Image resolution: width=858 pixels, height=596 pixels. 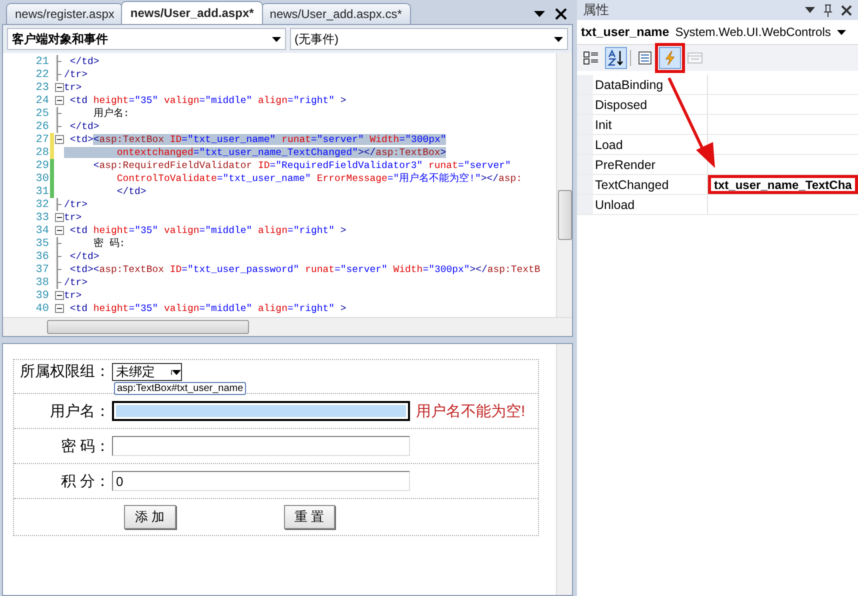 I want to click on line-number: 35, so click(x=42, y=244).